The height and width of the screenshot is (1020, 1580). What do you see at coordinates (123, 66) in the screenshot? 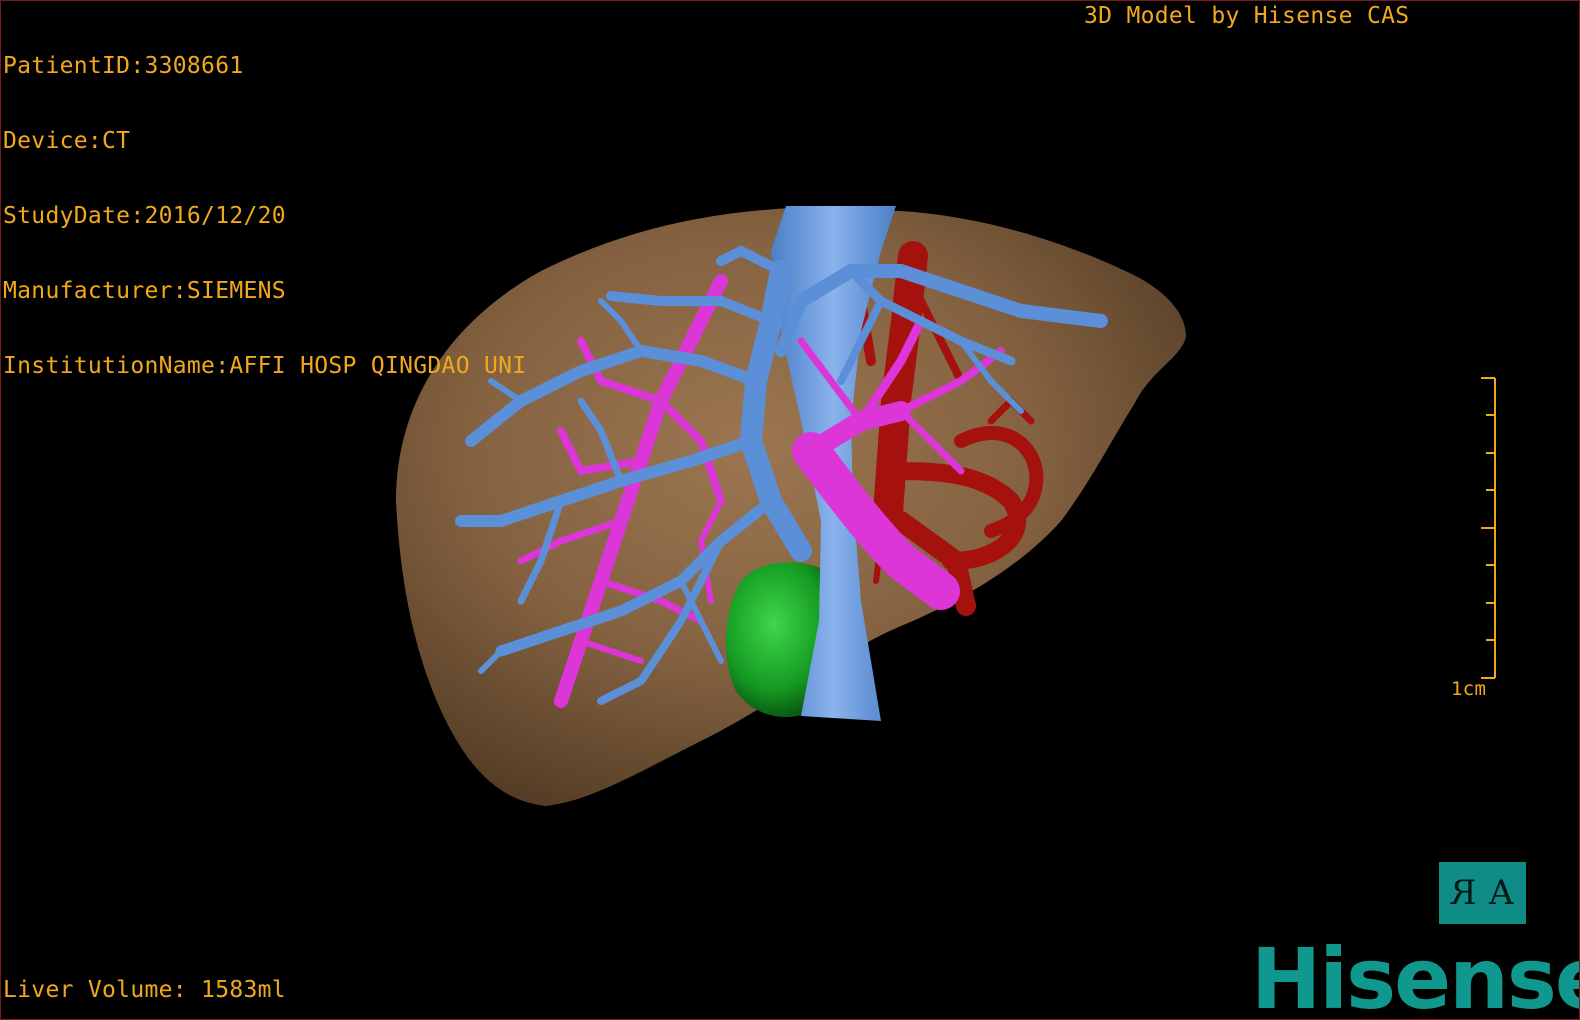
I see `patient-id: PatientID:3308661` at bounding box center [123, 66].